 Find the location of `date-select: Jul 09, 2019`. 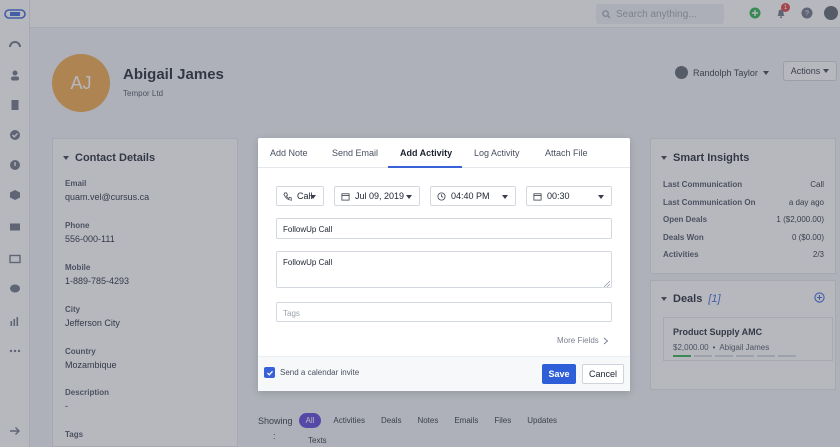

date-select: Jul 09, 2019 is located at coordinates (377, 196).